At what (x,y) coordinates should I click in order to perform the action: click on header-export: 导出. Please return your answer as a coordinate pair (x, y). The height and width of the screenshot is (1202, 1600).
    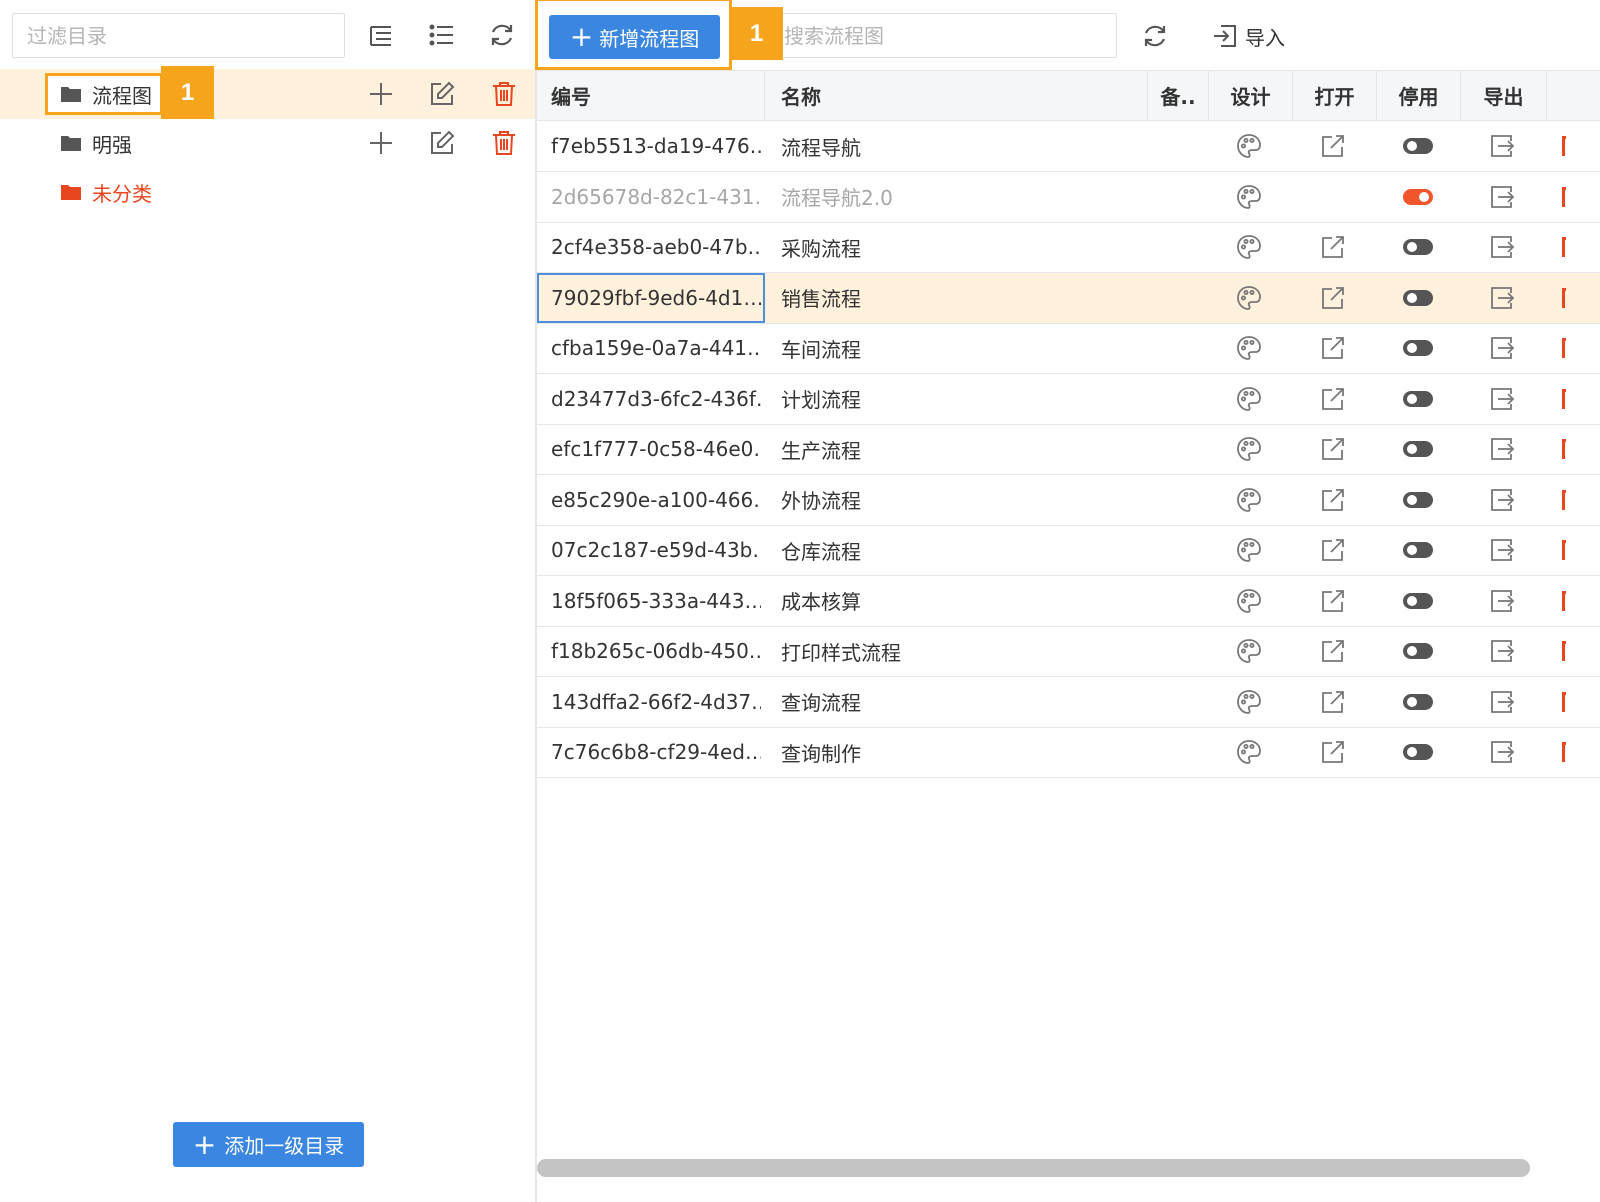
    Looking at the image, I should click on (1504, 95).